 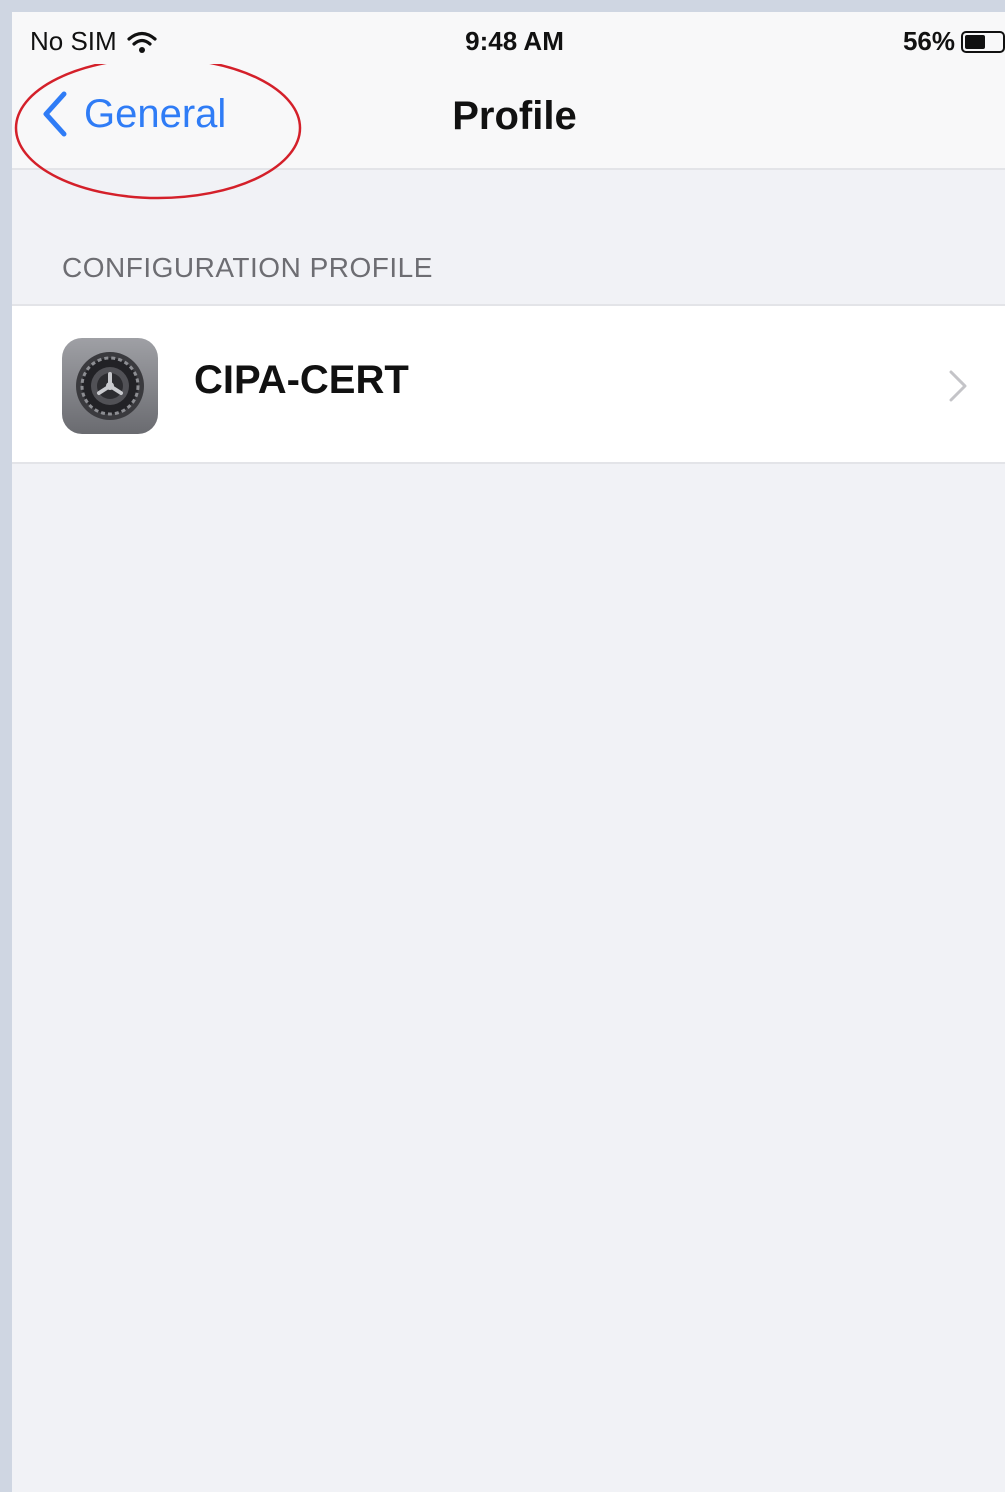 I want to click on navigation-header: No SIM 9:48 AM 56% General Profile, so click(x=508, y=91).